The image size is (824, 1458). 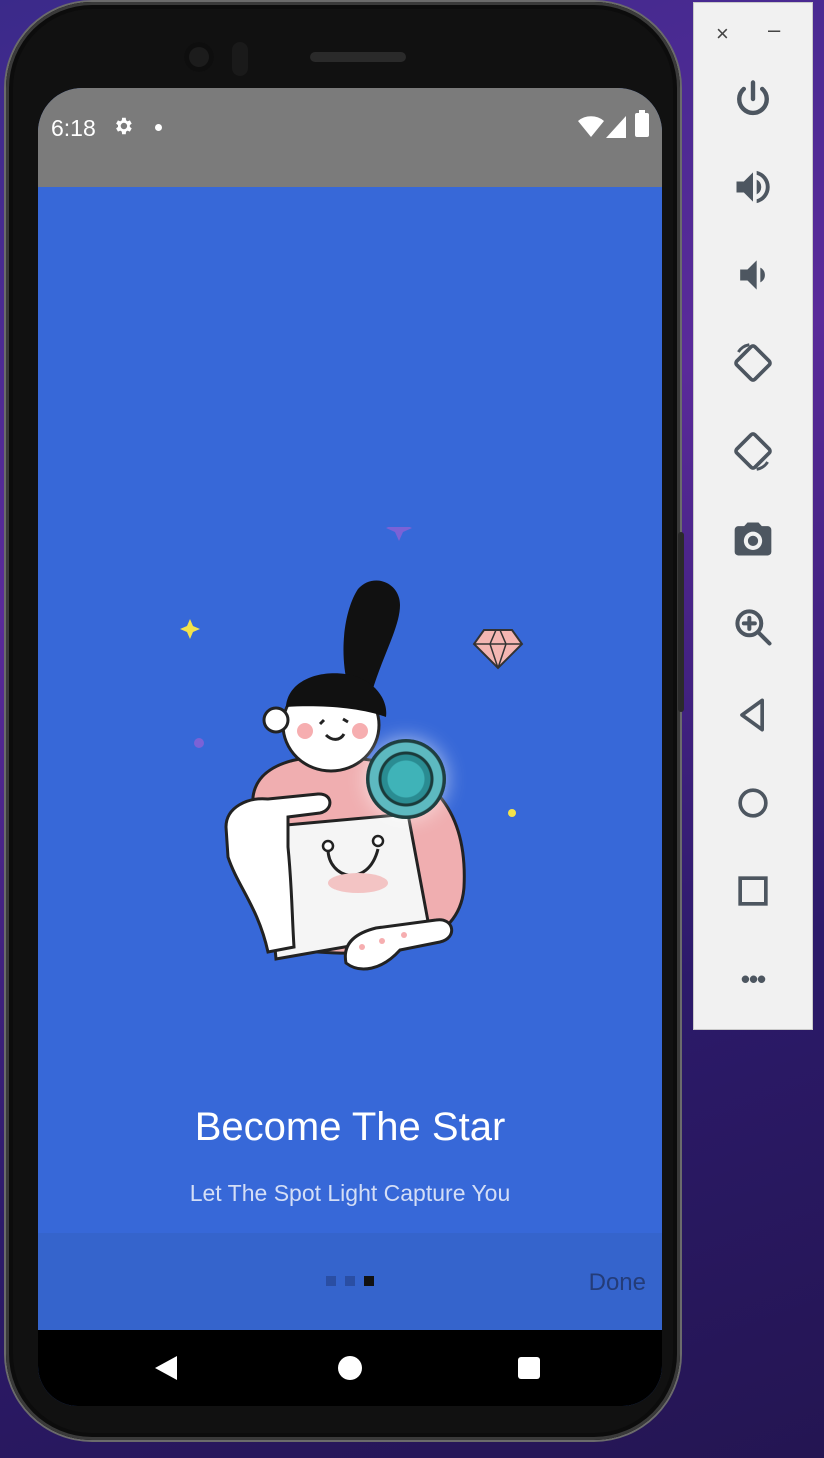 I want to click on done-button: Done, so click(x=617, y=1283).